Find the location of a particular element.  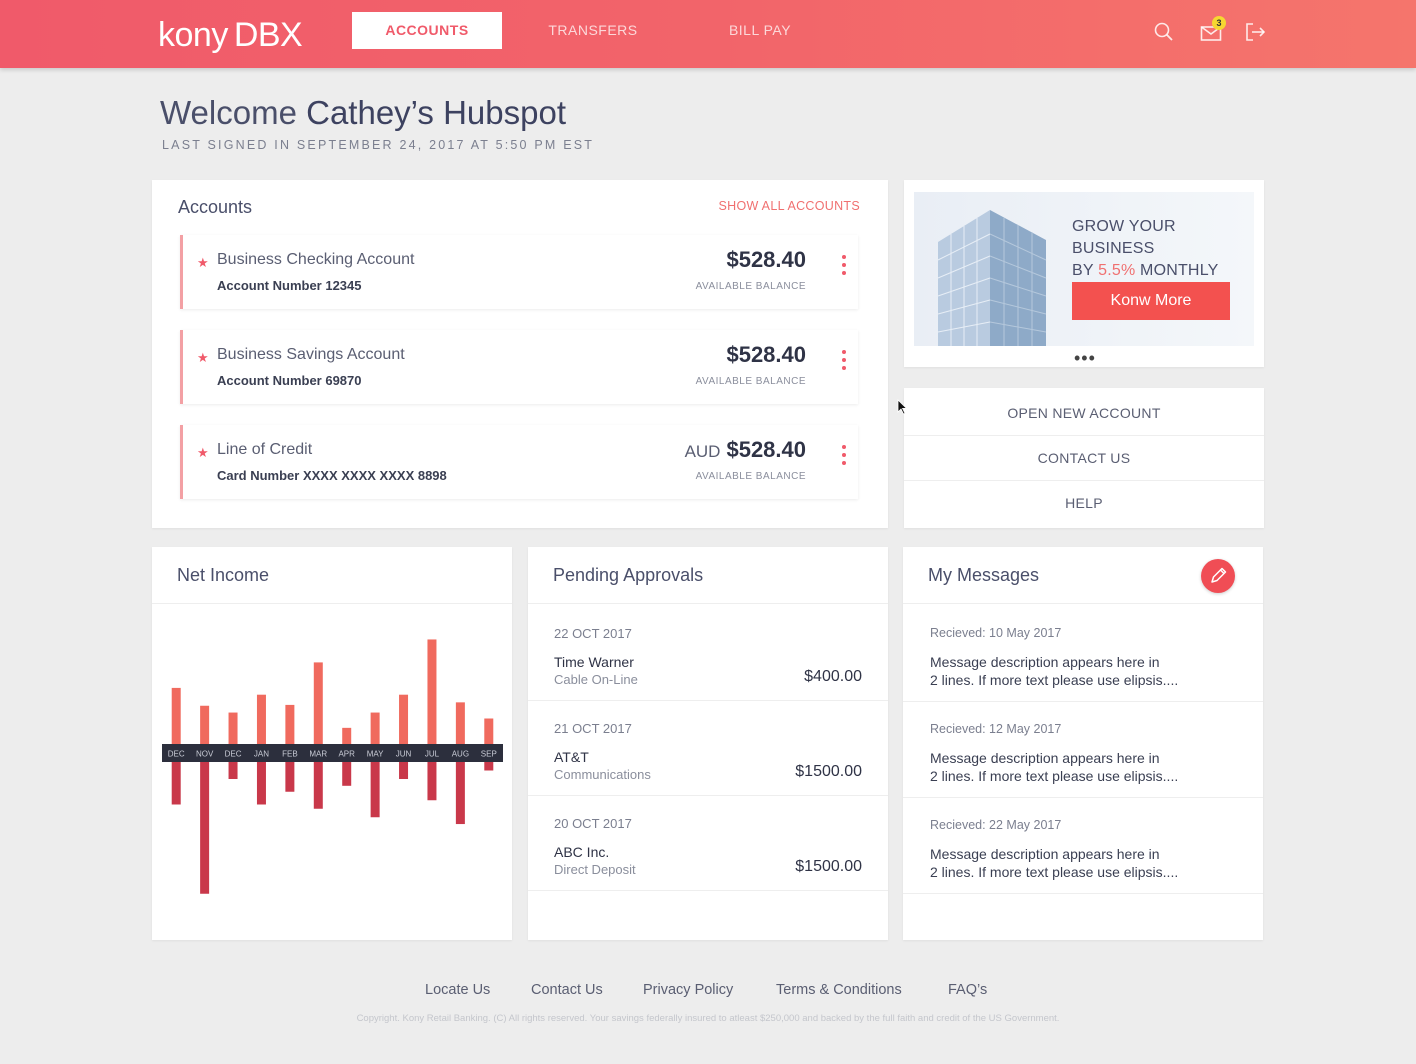

know-more-button: Konw More is located at coordinates (1151, 301).